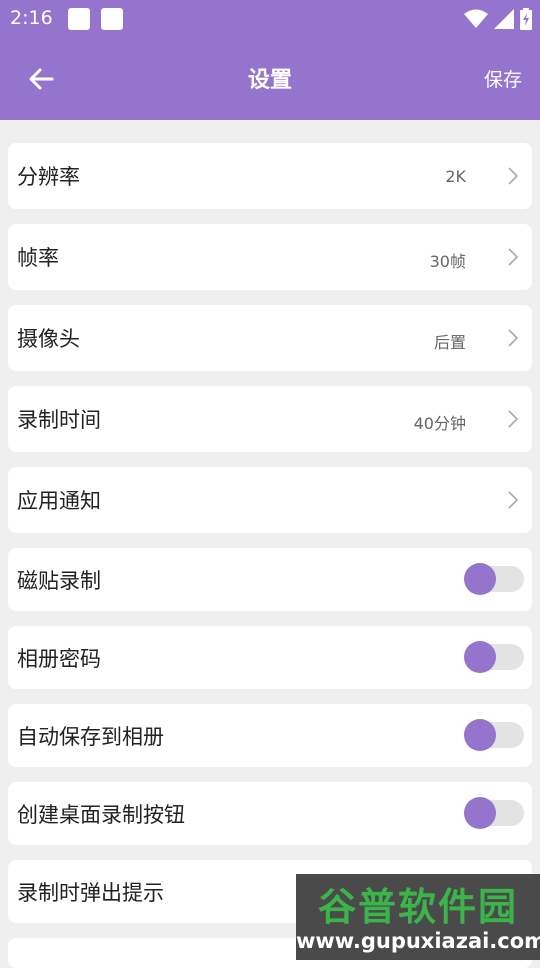 The height and width of the screenshot is (968, 540). What do you see at coordinates (59, 581) in the screenshot?
I see `setting-label: 磁贴录制` at bounding box center [59, 581].